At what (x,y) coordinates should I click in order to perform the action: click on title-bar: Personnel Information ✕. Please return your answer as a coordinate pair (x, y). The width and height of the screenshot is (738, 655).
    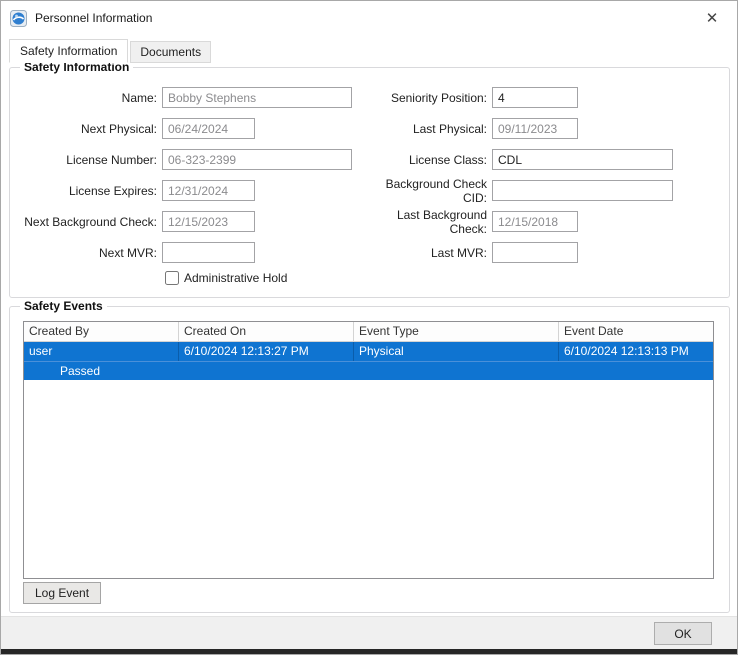
    Looking at the image, I should click on (369, 18).